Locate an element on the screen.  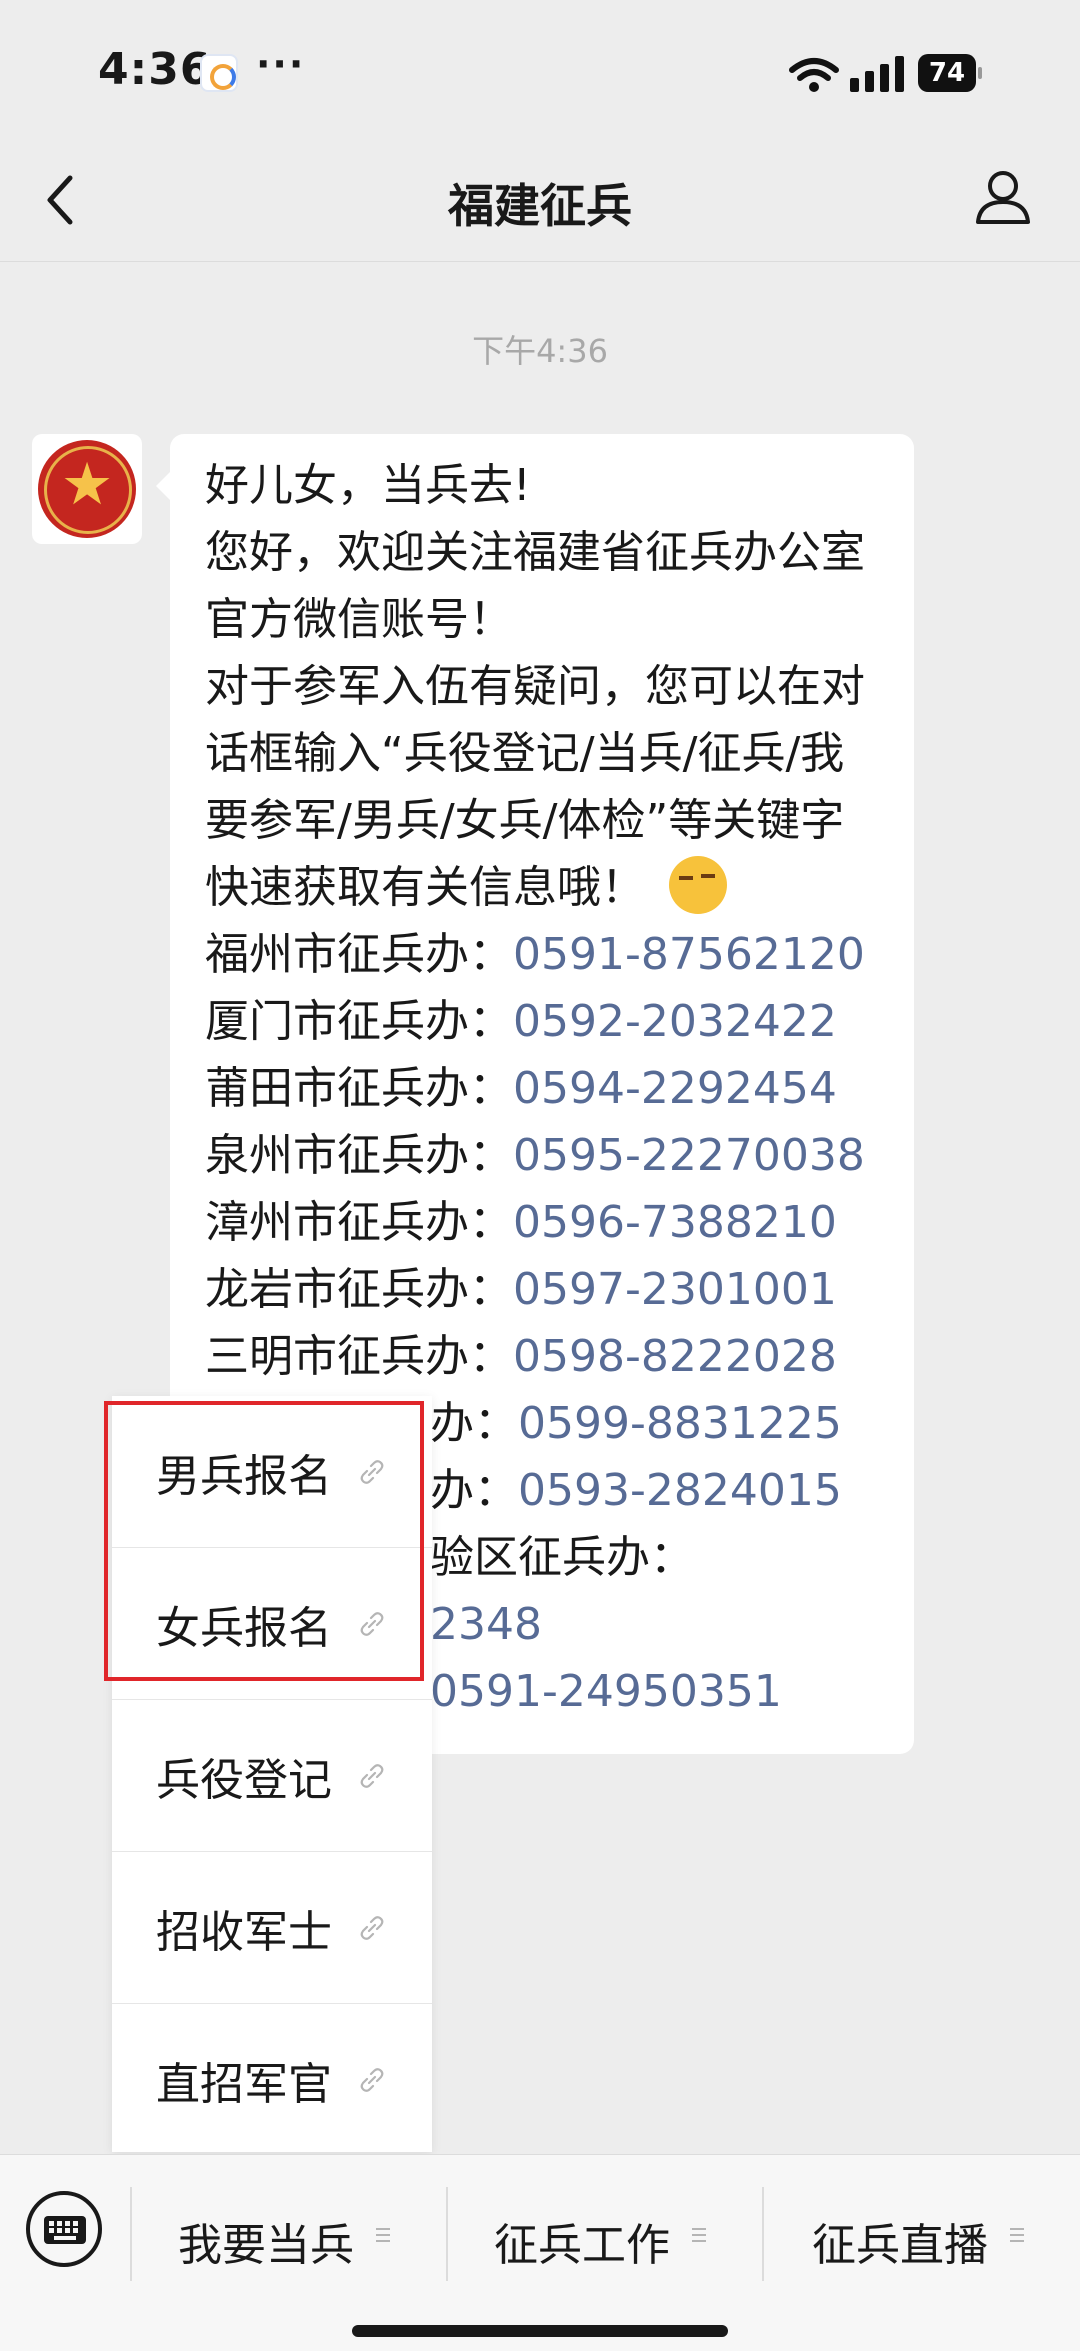
message-line: 快速获取有关信息哦！ is located at coordinates (466, 887).